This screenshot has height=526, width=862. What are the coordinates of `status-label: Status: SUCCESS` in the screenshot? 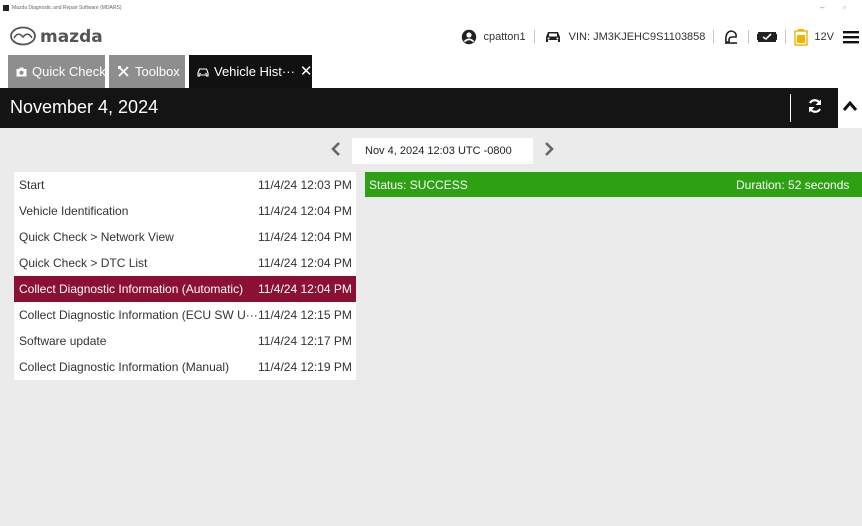 It's located at (418, 185).